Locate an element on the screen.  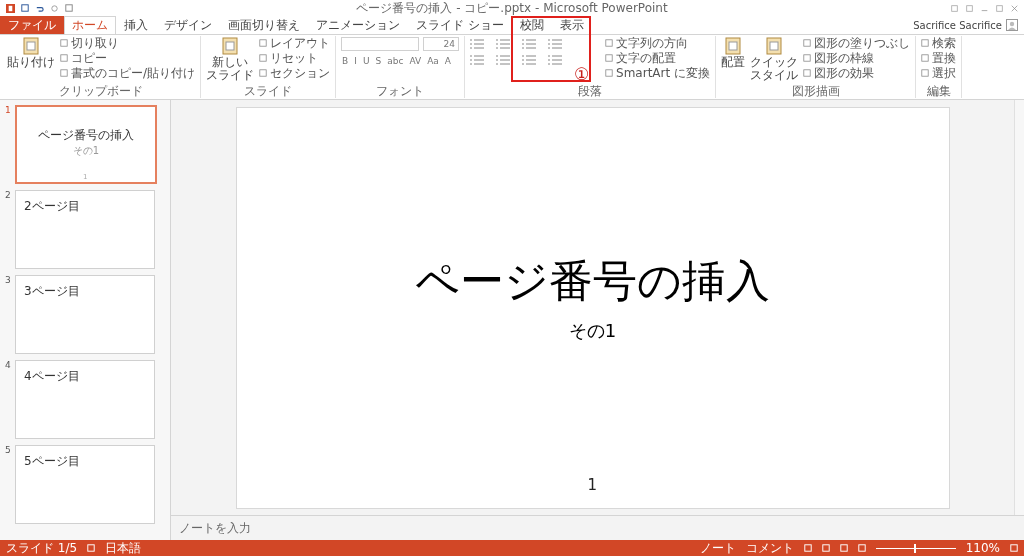
align-right-icon is located at coordinates (529, 60).